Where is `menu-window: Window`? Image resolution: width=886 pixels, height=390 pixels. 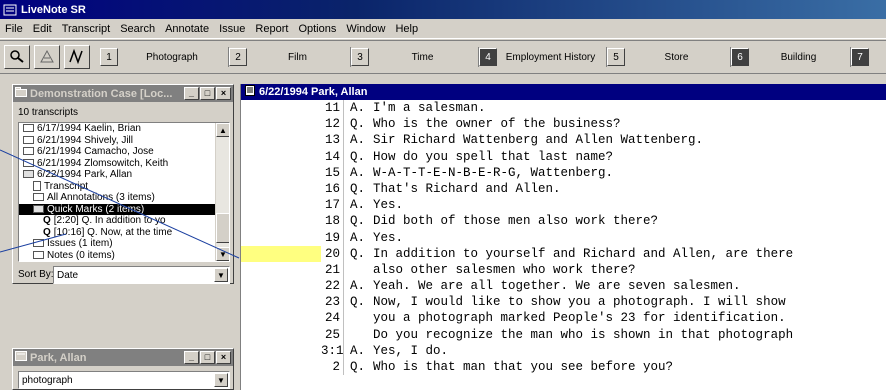 menu-window: Window is located at coordinates (365, 29).